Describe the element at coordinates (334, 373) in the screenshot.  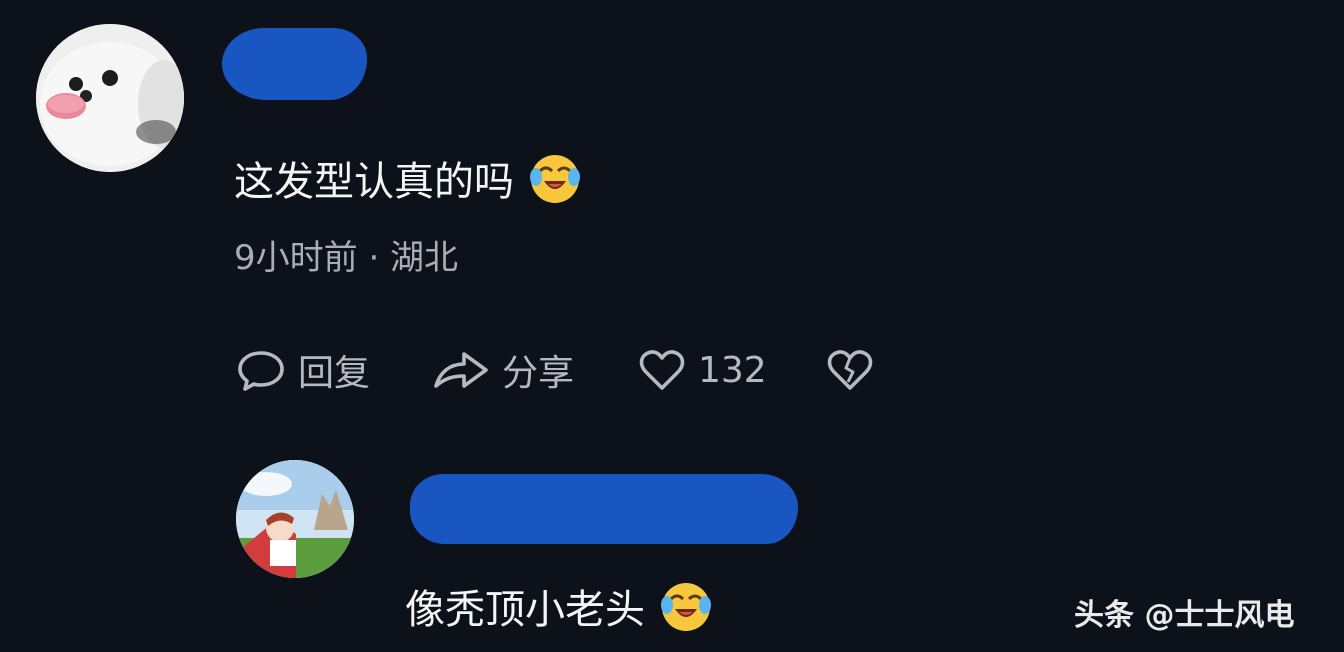
I see `reply-label: 回复` at that location.